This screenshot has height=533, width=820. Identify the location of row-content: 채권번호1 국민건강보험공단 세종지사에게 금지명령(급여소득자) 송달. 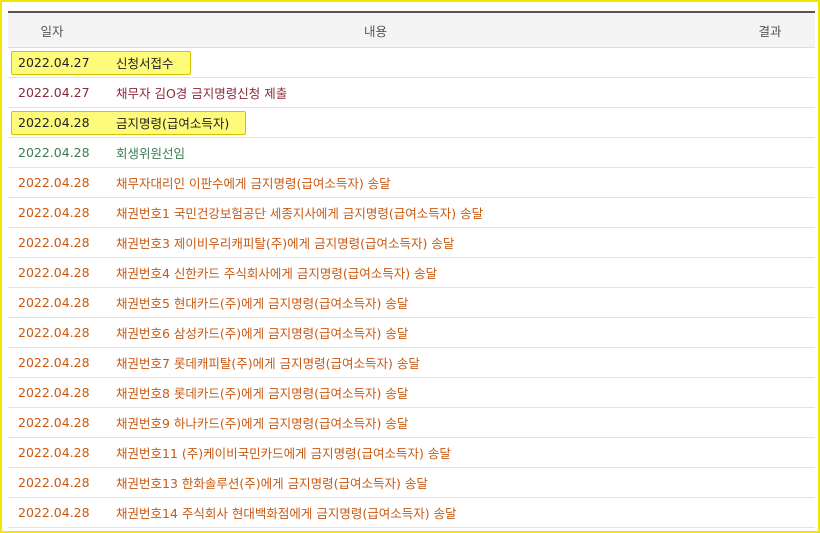
(420, 212).